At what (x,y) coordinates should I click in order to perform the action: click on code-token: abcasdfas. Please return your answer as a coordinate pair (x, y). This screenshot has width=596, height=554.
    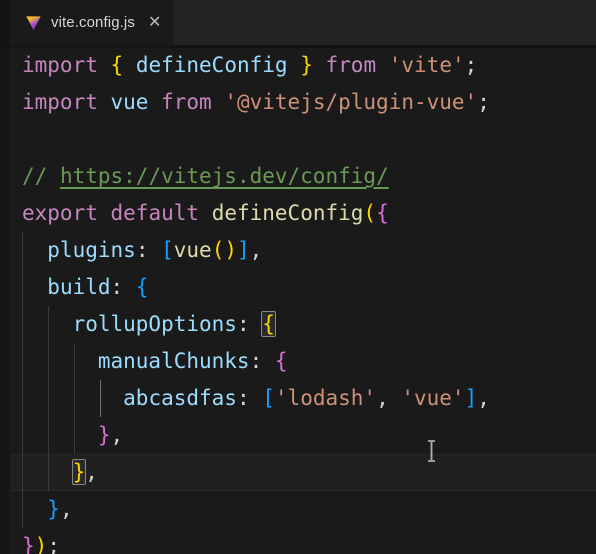
    Looking at the image, I should click on (180, 398).